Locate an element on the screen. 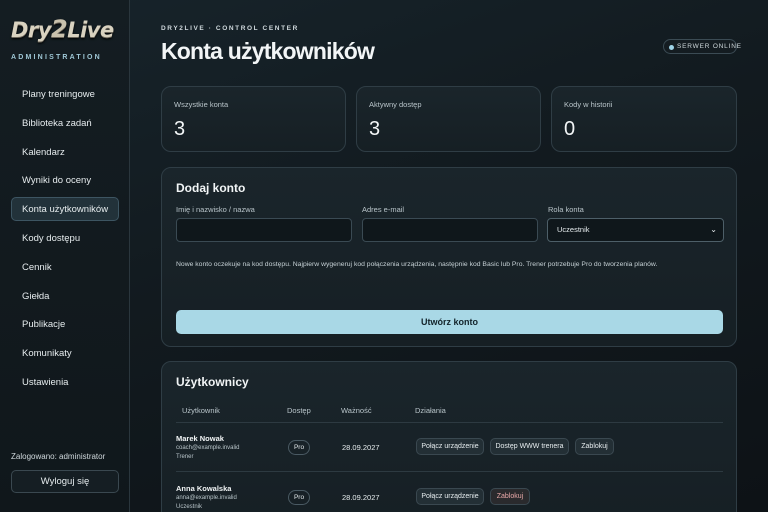 Image resolution: width=768 pixels, height=512 pixels. page-title: Konta użytkowników is located at coordinates (268, 51).